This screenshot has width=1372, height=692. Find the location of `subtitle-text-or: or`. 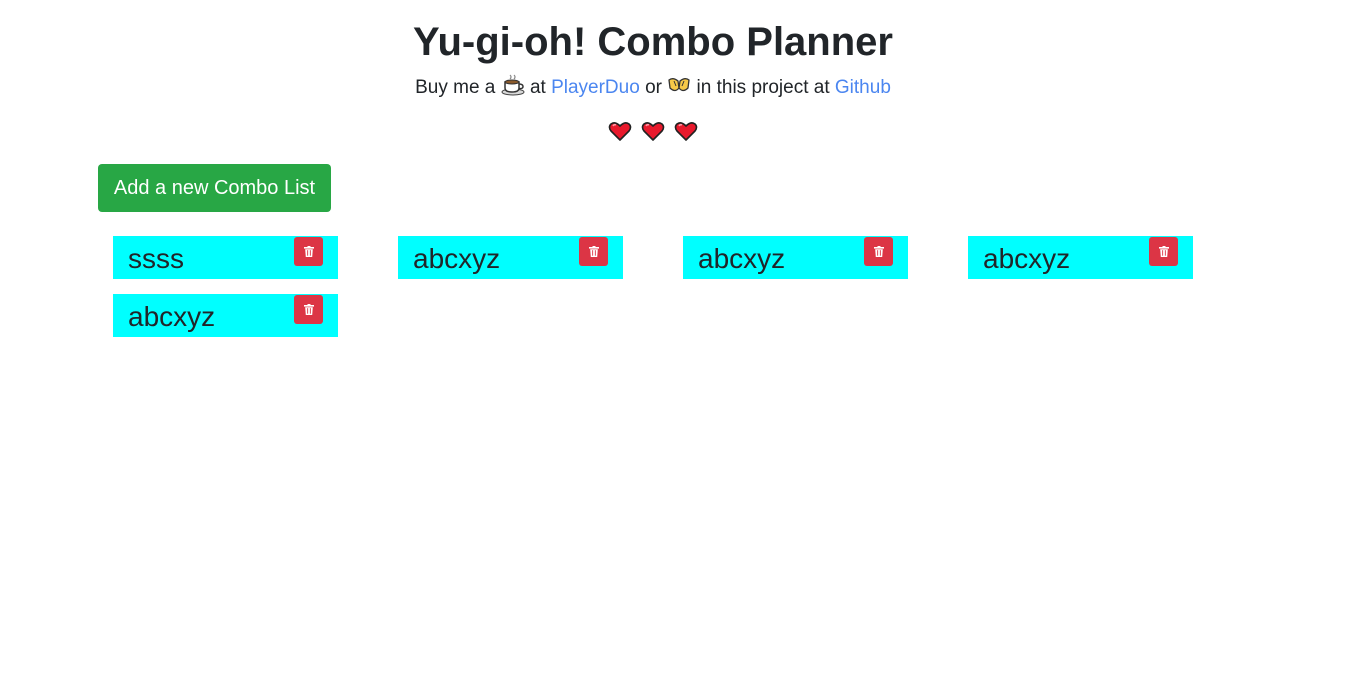

subtitle-text-or: or is located at coordinates (653, 87).